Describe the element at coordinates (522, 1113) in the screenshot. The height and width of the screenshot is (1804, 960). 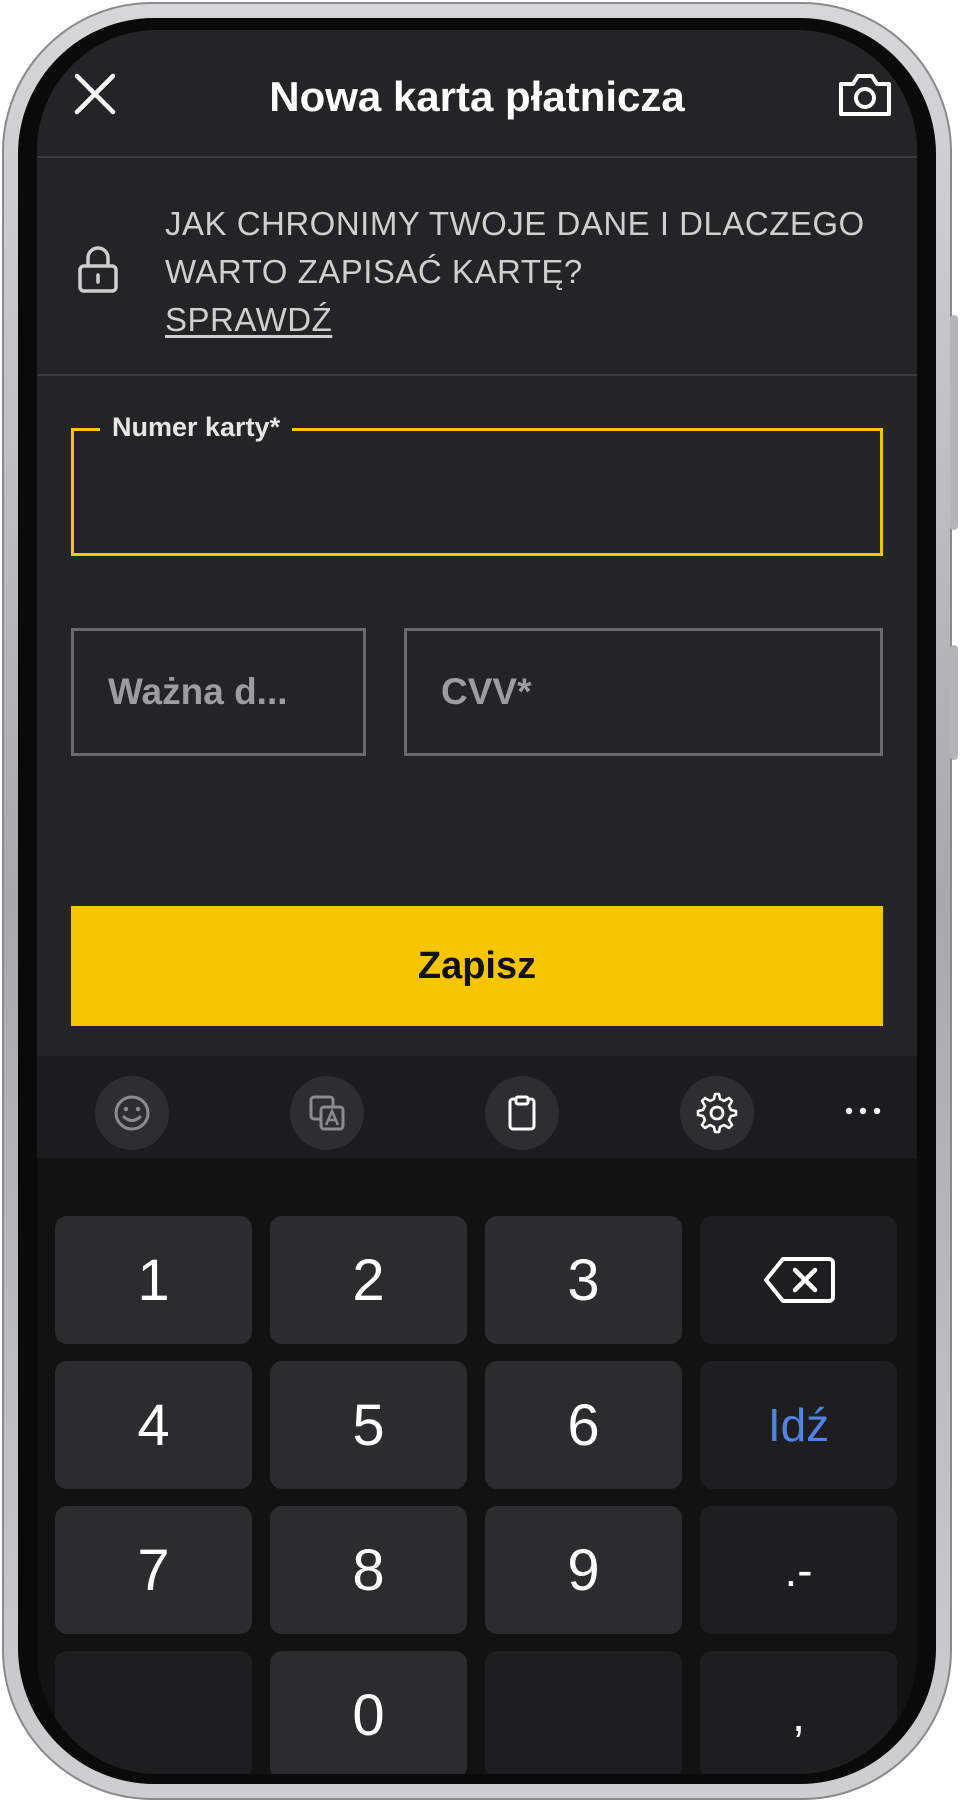
I see `clipboard-icon` at that location.